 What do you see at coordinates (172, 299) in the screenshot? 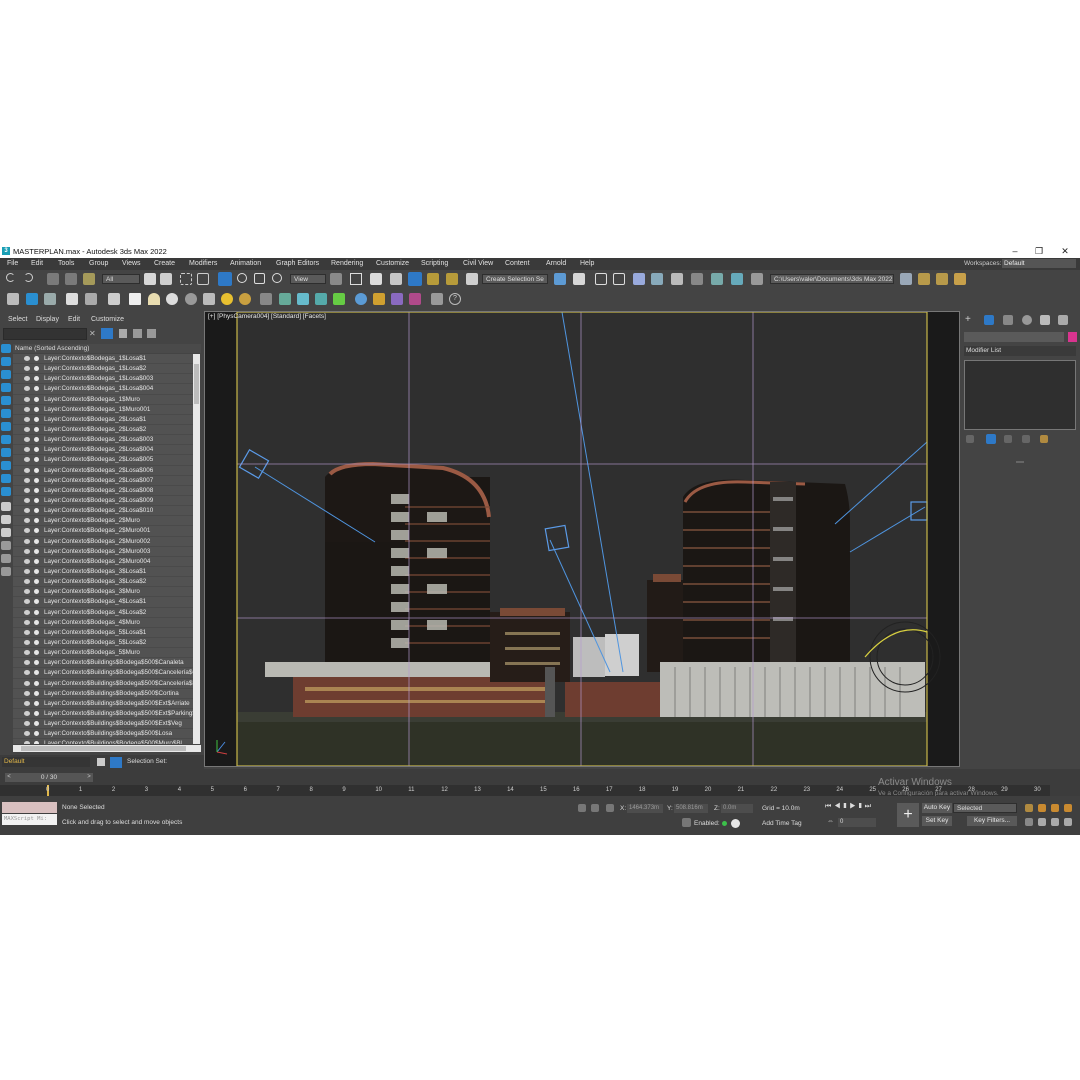
I see `sphere-icon` at bounding box center [172, 299].